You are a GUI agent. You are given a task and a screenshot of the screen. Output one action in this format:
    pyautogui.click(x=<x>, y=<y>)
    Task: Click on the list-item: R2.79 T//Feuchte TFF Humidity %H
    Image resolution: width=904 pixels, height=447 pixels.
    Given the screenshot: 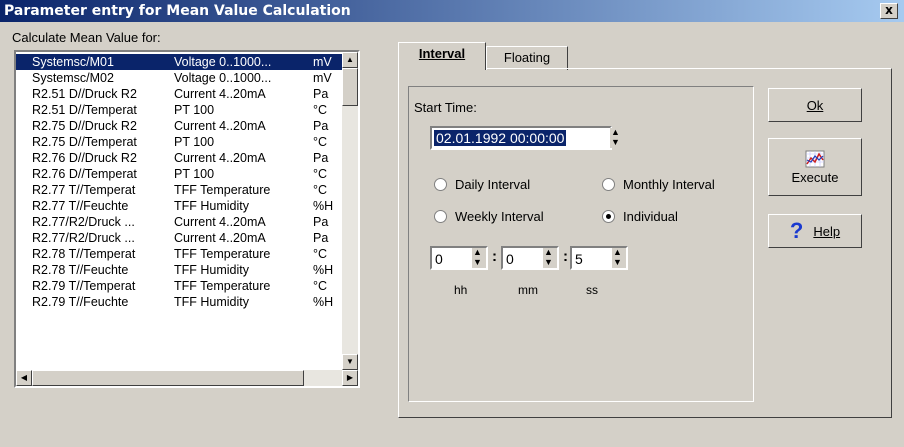 What is the action you would take?
    pyautogui.click(x=186, y=302)
    